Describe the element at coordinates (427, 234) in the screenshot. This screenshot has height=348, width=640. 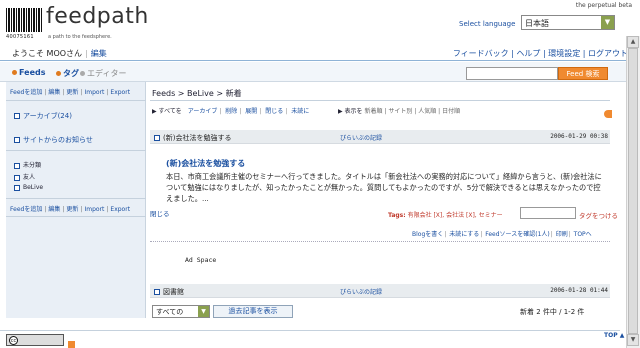
I see `write-blog-link: Blogを書く` at that location.